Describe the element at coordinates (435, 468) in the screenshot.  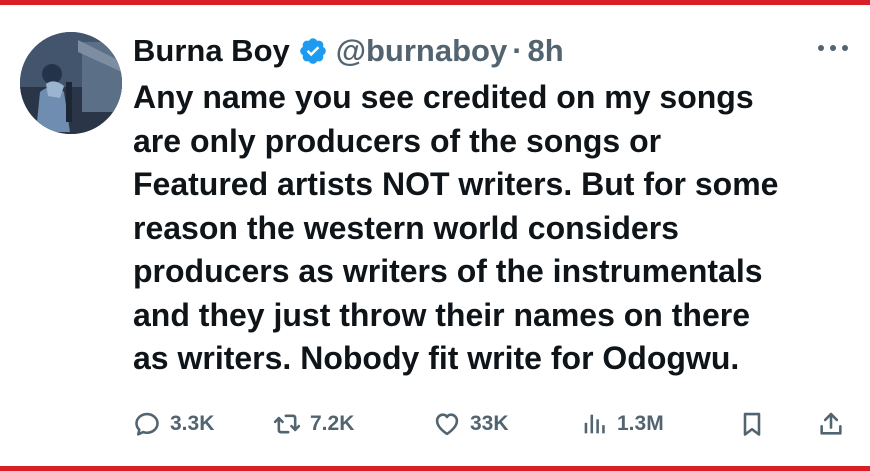
I see `bottom-red-border` at that location.